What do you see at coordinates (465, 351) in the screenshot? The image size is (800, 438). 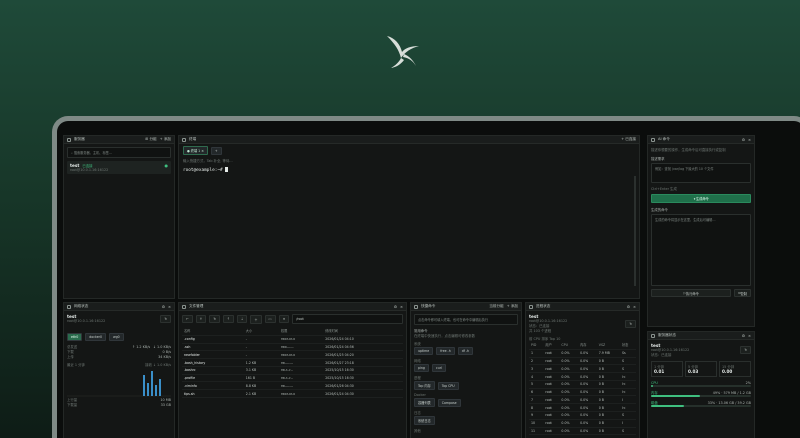 I see `command-chip: df -h` at bounding box center [465, 351].